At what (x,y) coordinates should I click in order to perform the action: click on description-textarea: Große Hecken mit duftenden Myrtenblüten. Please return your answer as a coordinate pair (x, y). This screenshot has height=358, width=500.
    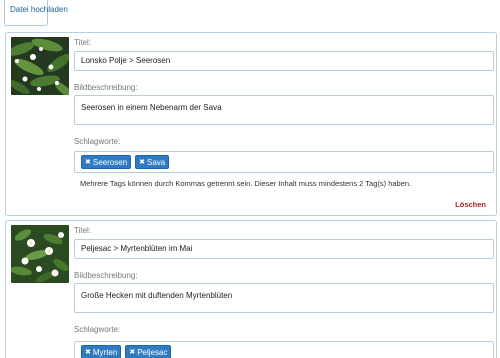
    Looking at the image, I should click on (284, 298).